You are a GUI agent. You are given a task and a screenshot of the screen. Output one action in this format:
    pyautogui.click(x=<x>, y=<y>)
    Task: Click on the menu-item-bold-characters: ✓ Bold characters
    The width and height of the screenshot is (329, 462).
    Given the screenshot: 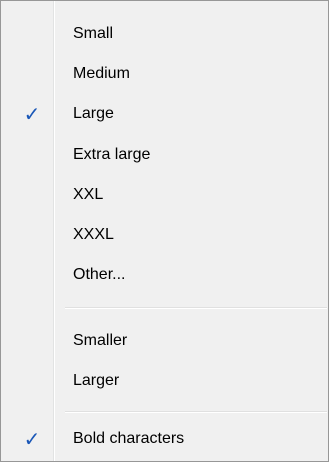 What is the action you would take?
    pyautogui.click(x=164, y=439)
    